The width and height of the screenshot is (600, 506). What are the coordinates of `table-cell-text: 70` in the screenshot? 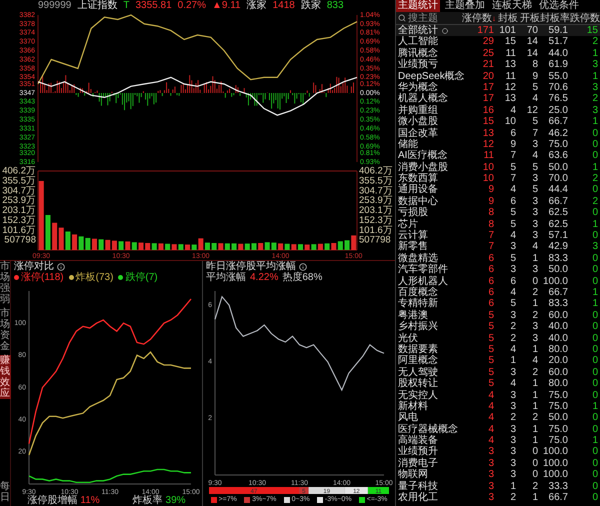 It's located at (532, 30).